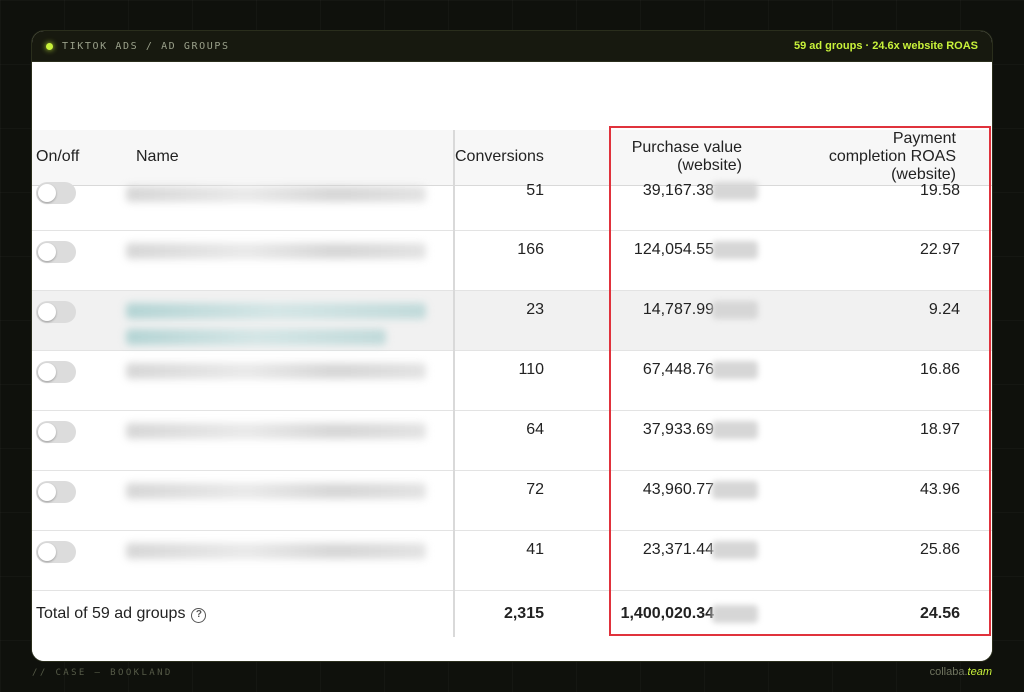  What do you see at coordinates (678, 549) in the screenshot?
I see `purchase-value: 23,371.44` at bounding box center [678, 549].